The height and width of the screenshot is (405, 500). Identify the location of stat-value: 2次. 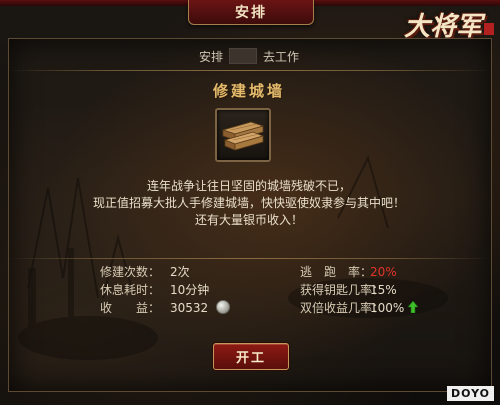
(180, 272).